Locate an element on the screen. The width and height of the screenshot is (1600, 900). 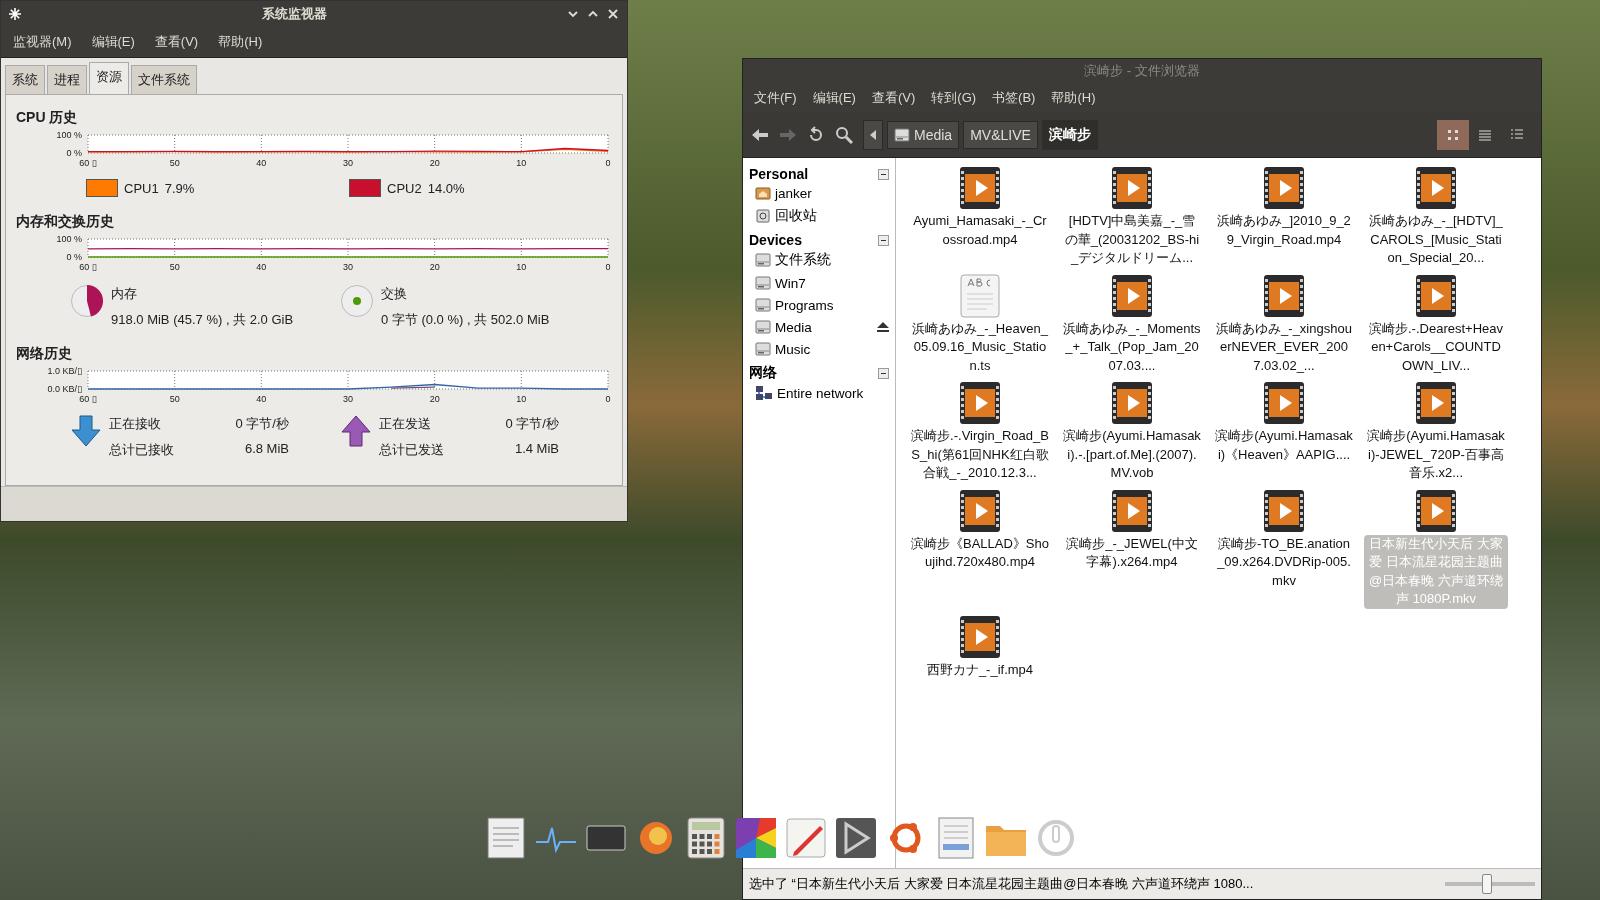
up-arrow-icon is located at coordinates (356, 431).